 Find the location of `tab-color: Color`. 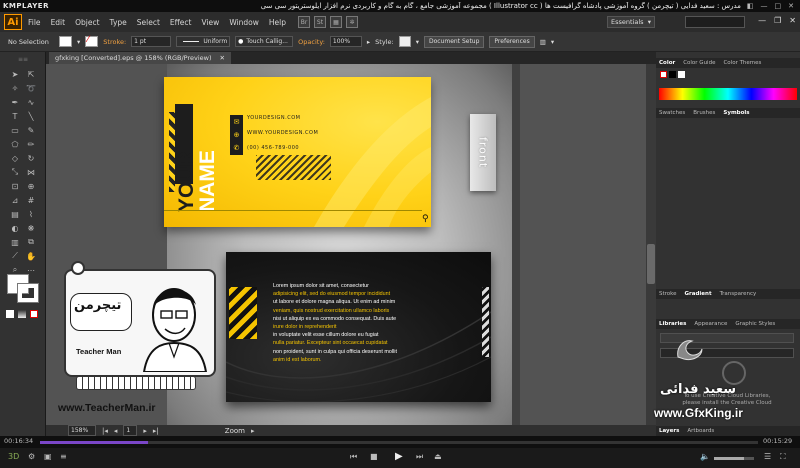

tab-color: Color is located at coordinates (667, 63).